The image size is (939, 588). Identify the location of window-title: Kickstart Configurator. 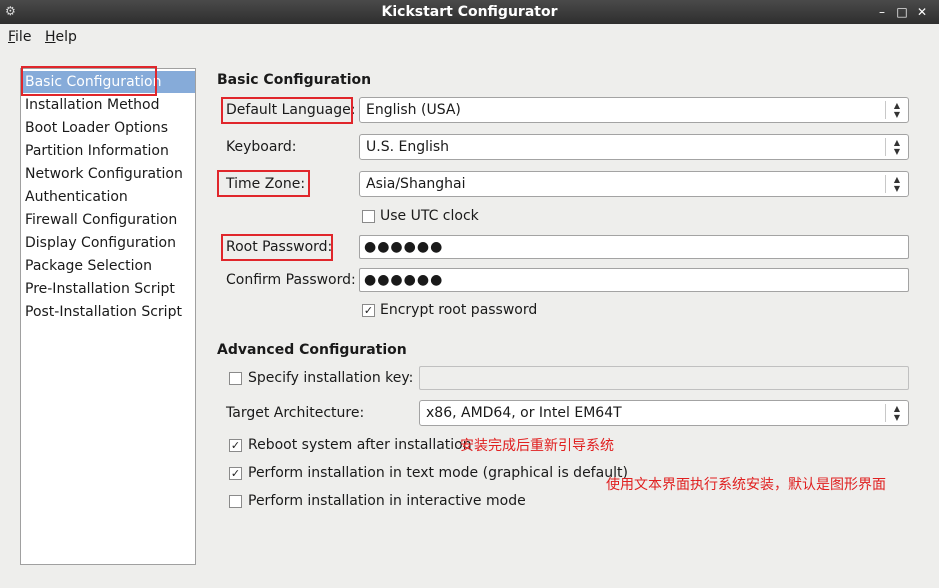
(469, 12).